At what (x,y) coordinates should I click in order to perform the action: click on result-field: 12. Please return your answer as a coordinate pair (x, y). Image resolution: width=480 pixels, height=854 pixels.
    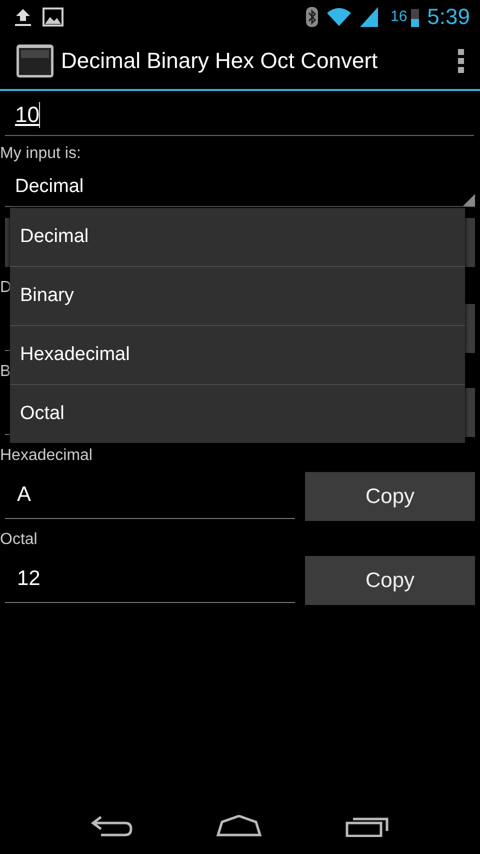
    Looking at the image, I should click on (150, 579).